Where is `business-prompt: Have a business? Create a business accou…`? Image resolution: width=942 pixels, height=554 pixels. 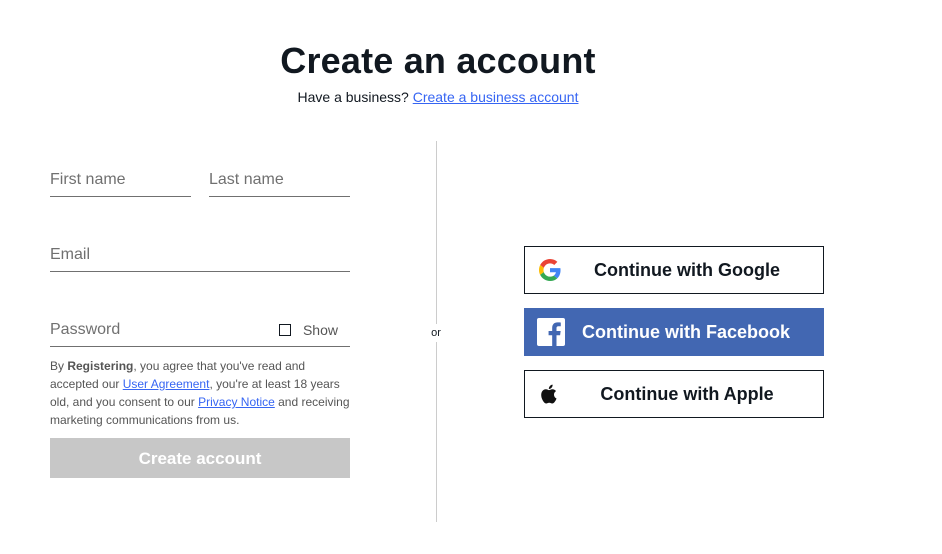
business-prompt: Have a business? Create a business accou… is located at coordinates (438, 97).